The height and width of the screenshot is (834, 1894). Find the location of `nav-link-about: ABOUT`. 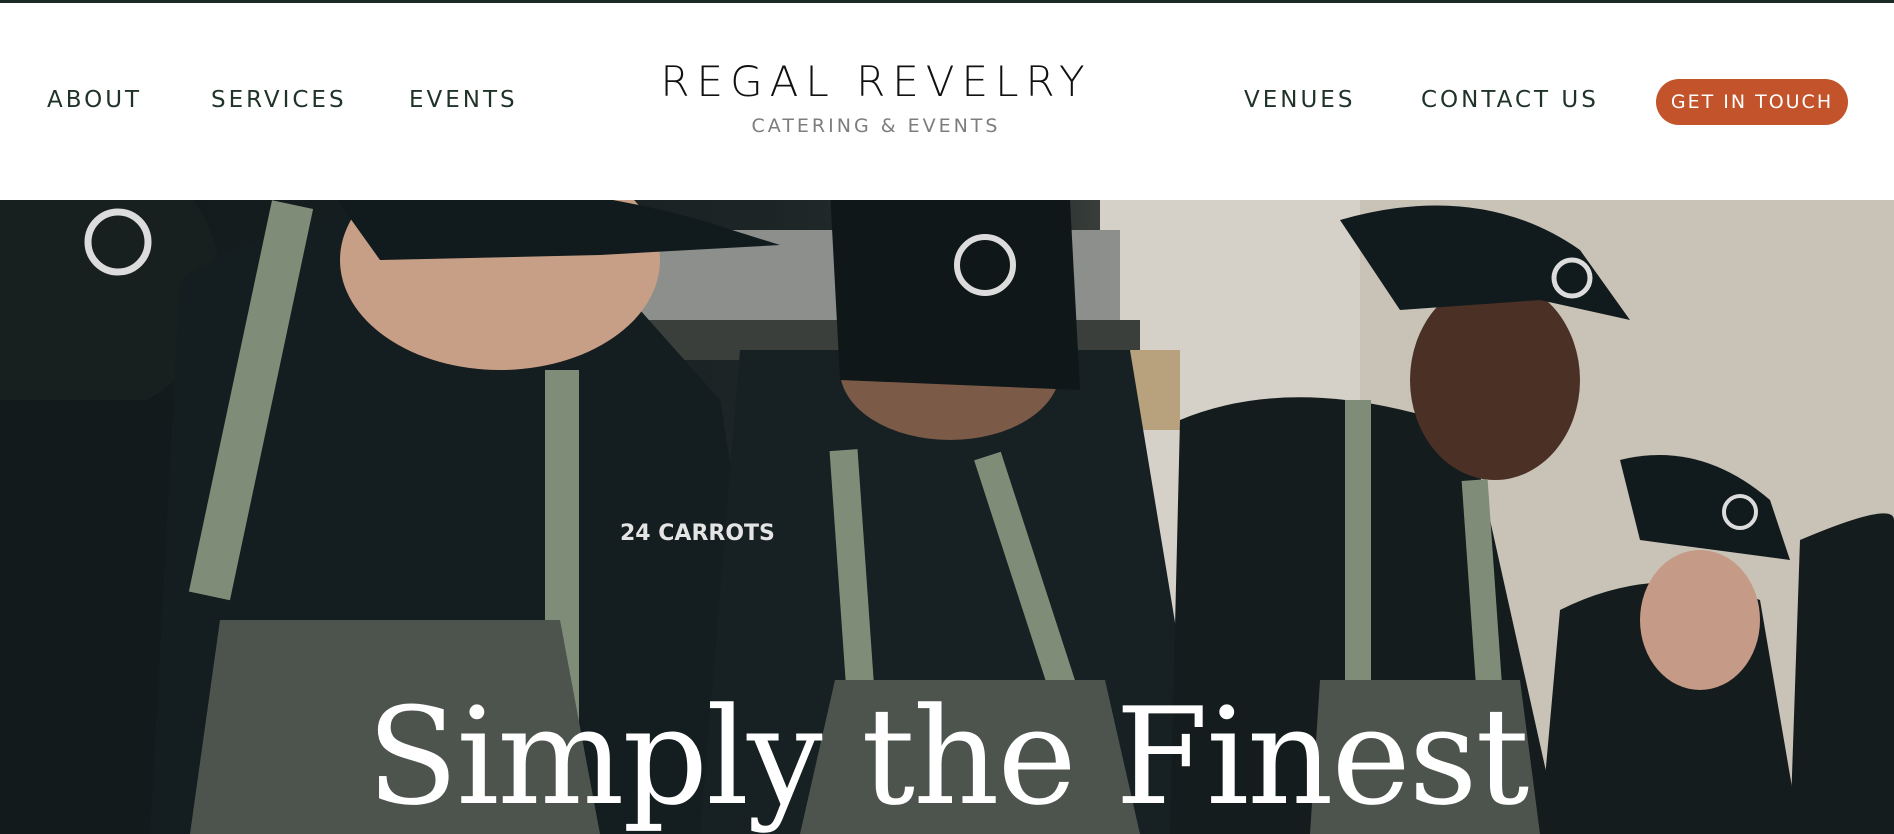

nav-link-about: ABOUT is located at coordinates (94, 100).